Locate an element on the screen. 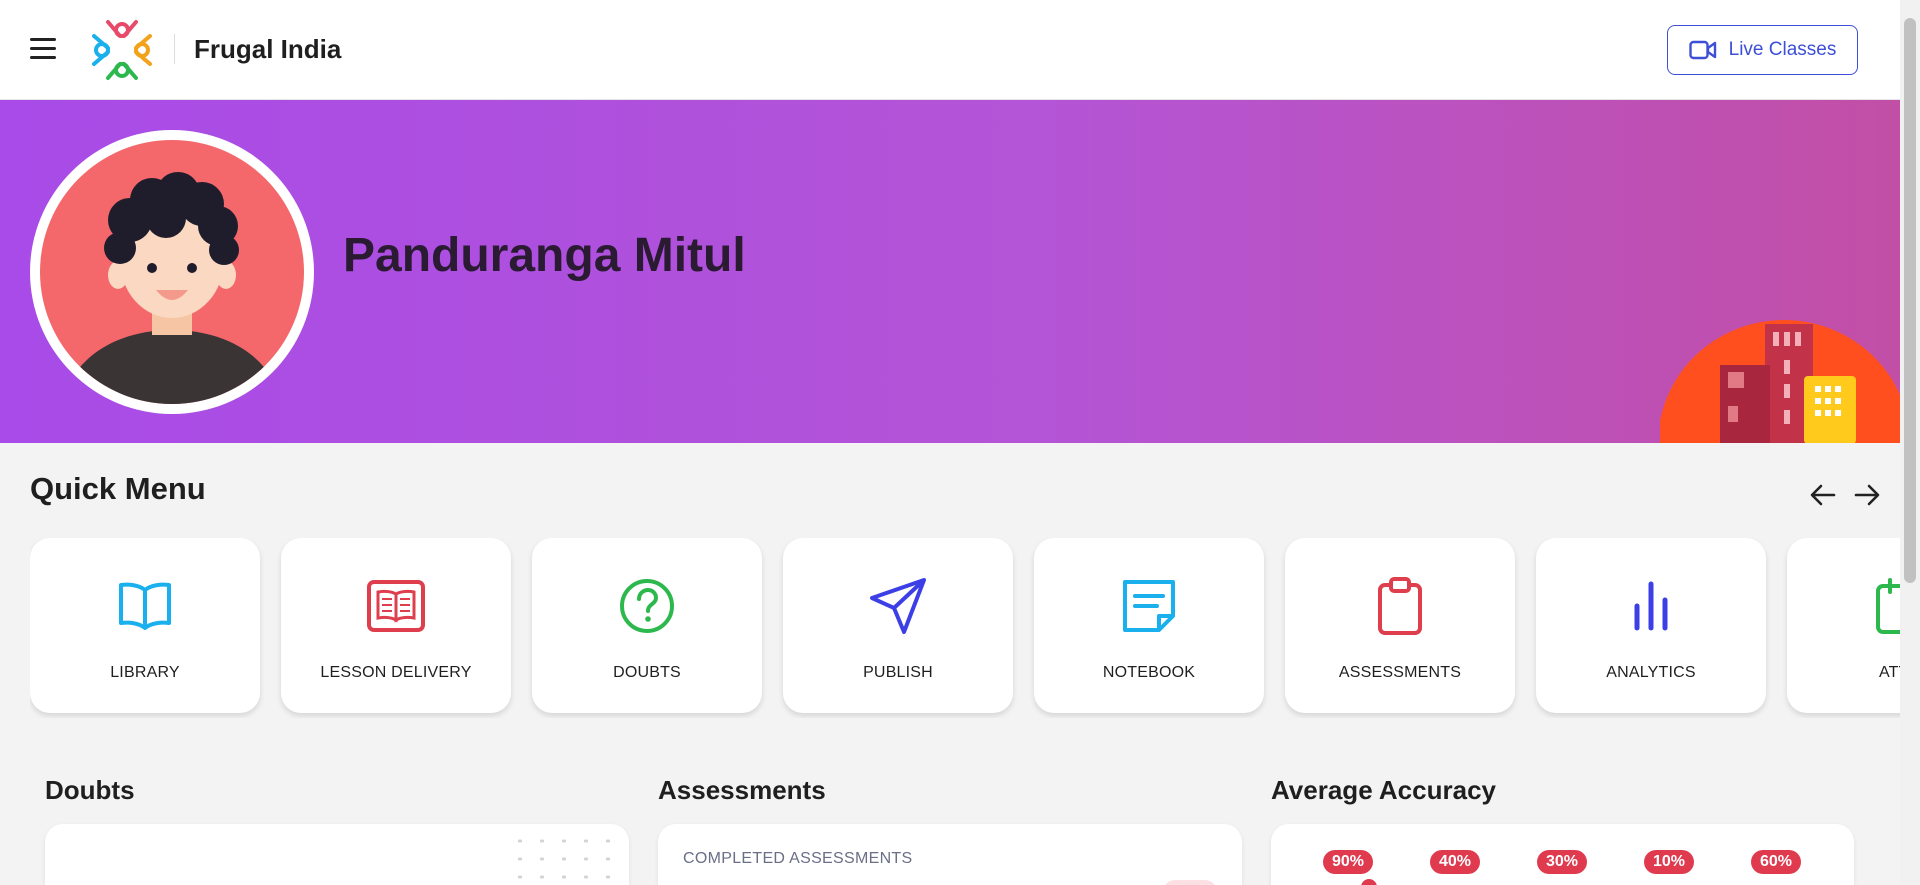 The image size is (1920, 885). quick-menu-lesson-delivery: LESSON DELIVERY is located at coordinates (396, 625).